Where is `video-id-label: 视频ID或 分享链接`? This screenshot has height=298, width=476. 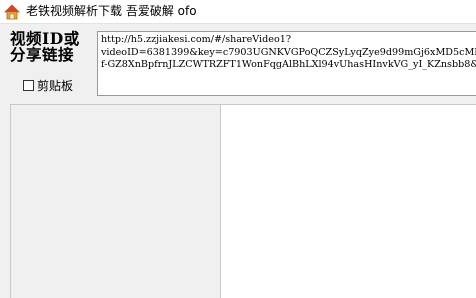 video-id-label: 视频ID或 分享链接 is located at coordinates (48, 47).